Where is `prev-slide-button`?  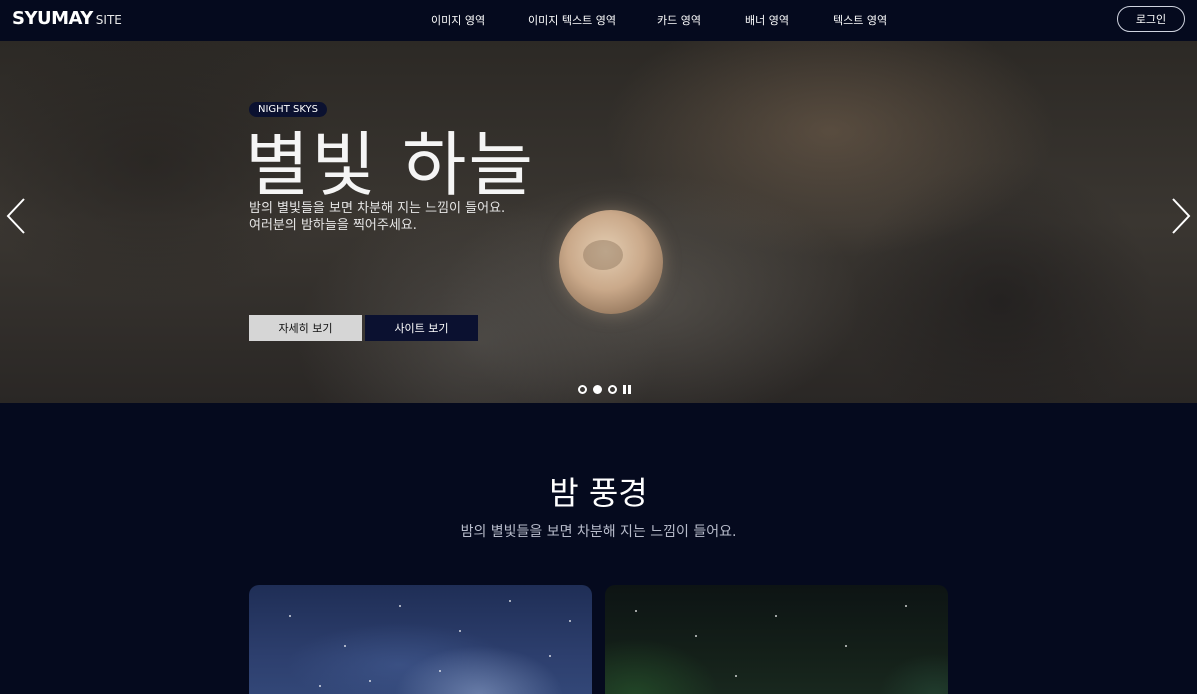 prev-slide-button is located at coordinates (16, 216).